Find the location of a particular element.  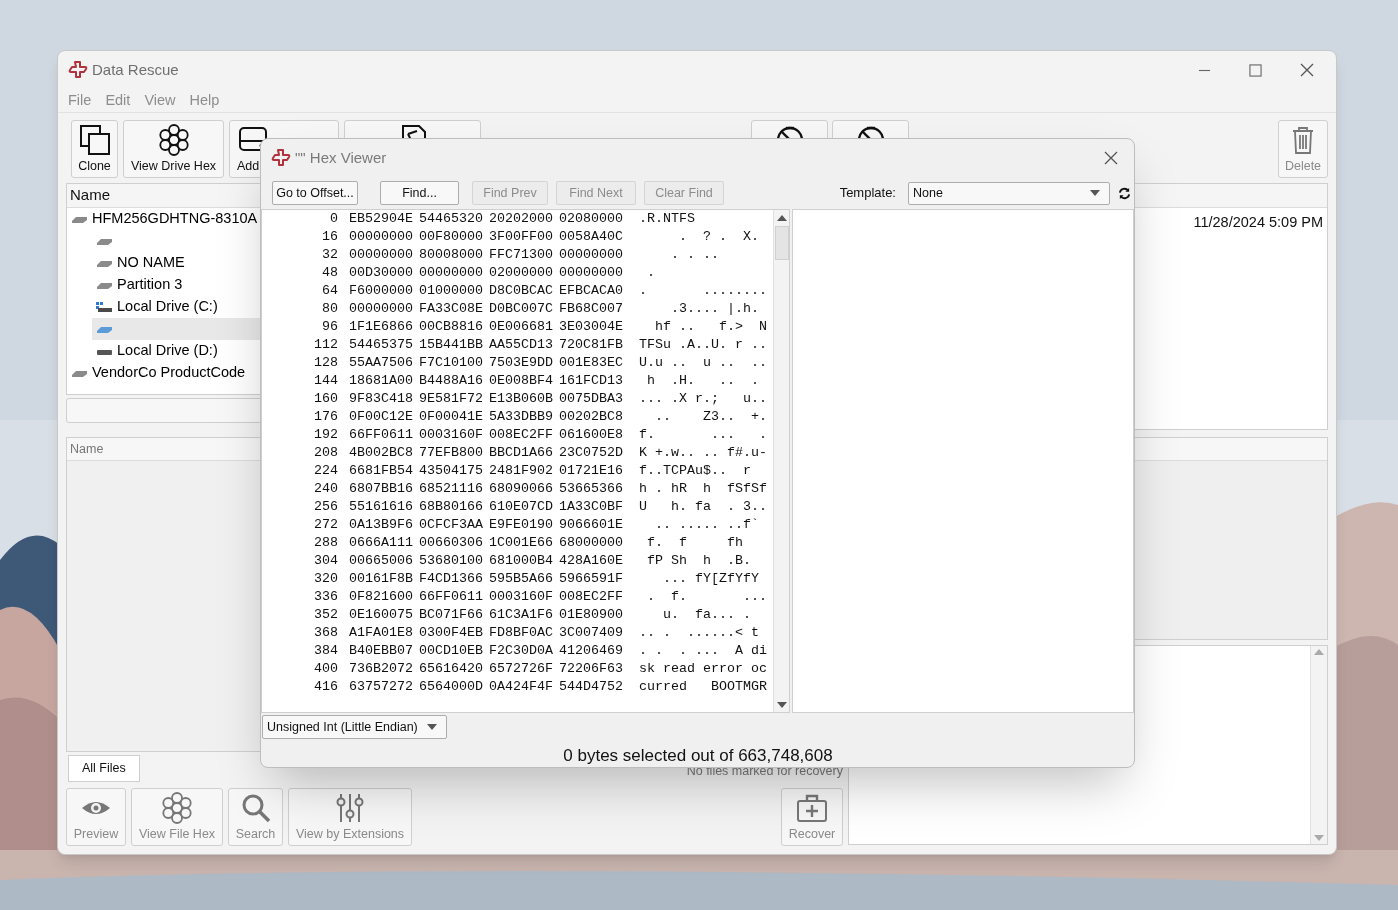

offset-text: 304 is located at coordinates (325, 561).